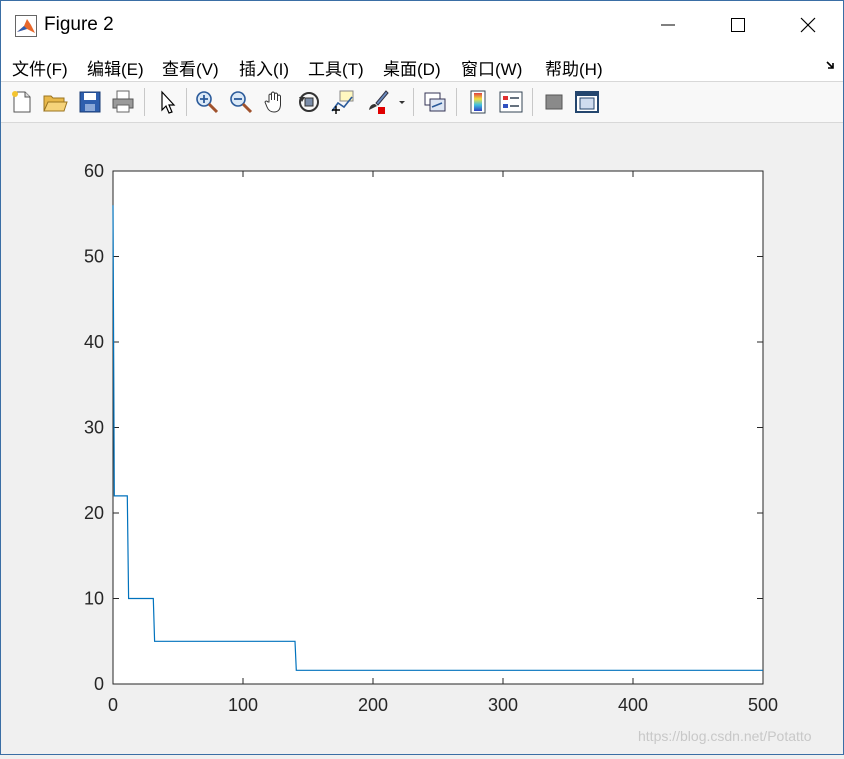  I want to click on data-cursor-icon, so click(343, 102).